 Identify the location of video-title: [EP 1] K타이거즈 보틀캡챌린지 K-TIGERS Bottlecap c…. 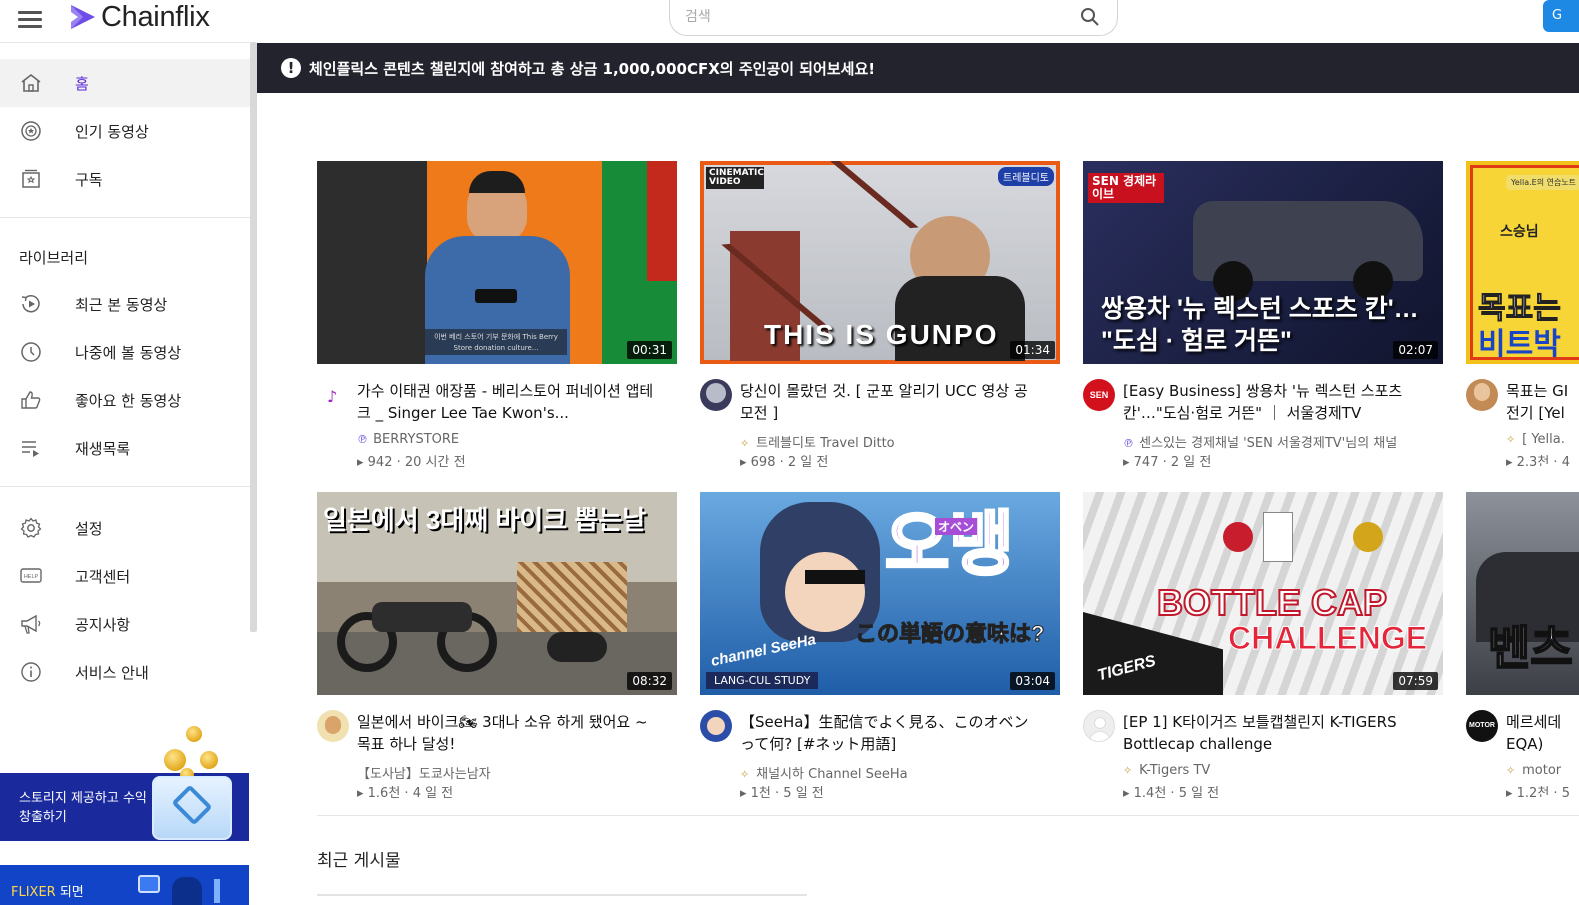
(1273, 733).